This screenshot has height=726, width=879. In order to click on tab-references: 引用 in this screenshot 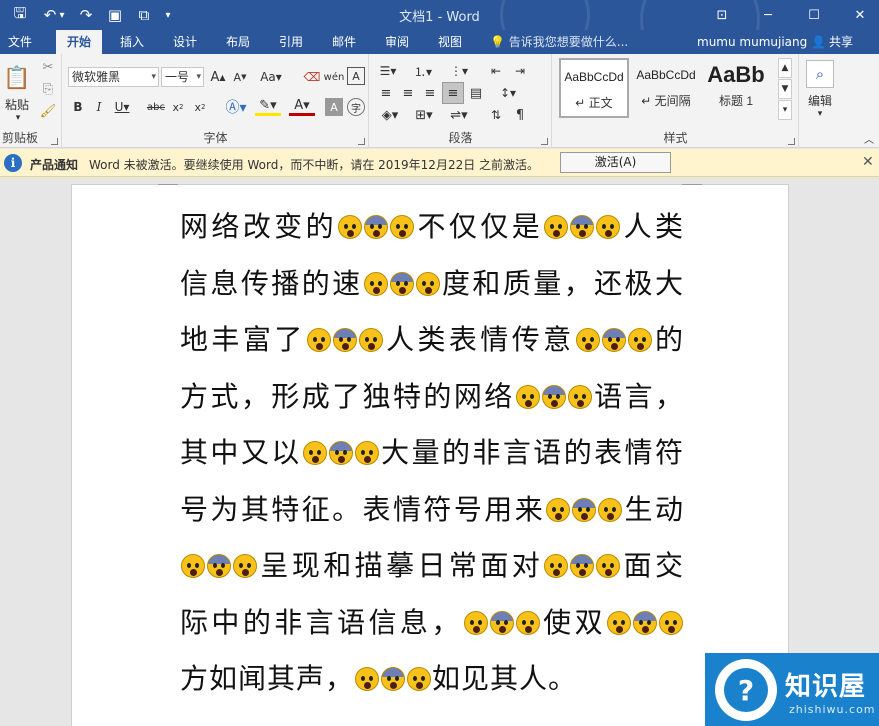, I will do `click(291, 42)`.